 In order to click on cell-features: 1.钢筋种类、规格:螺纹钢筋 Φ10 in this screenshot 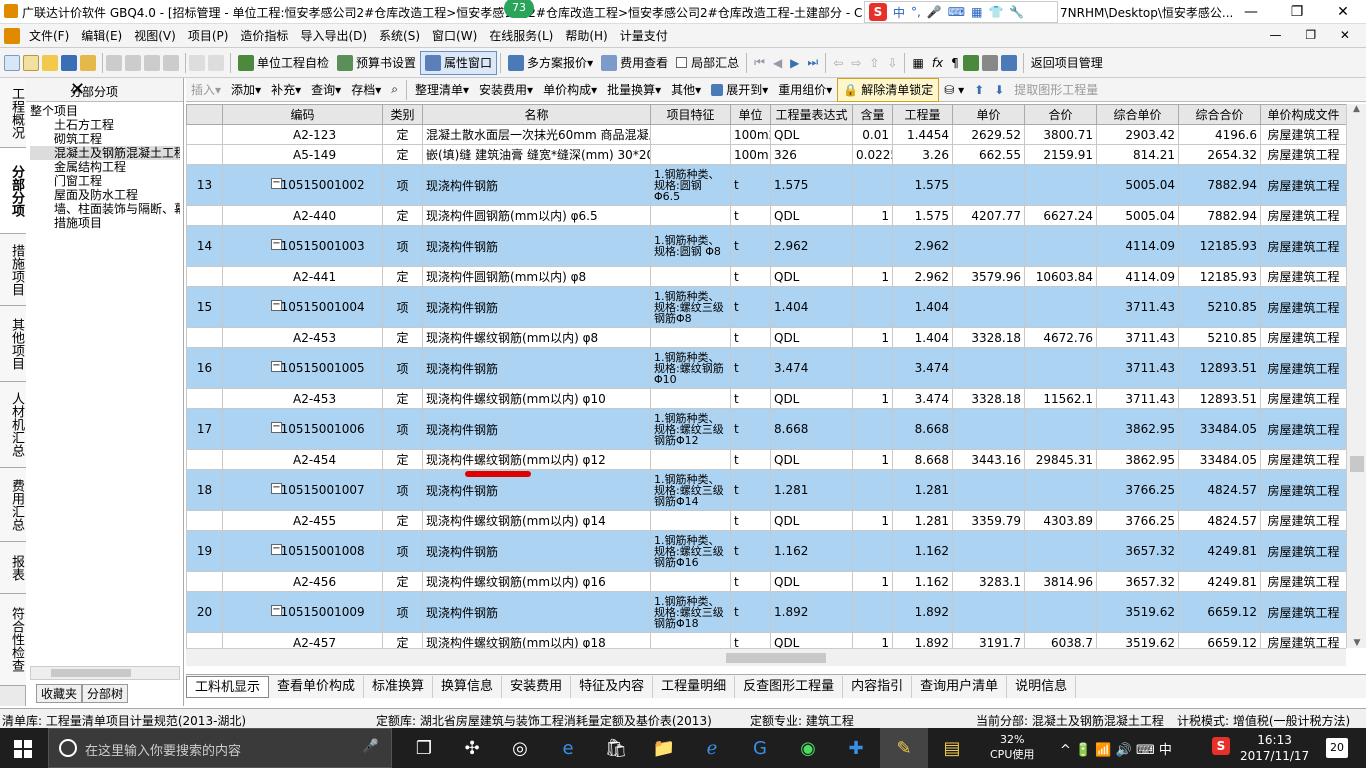, I will do `click(690, 368)`.